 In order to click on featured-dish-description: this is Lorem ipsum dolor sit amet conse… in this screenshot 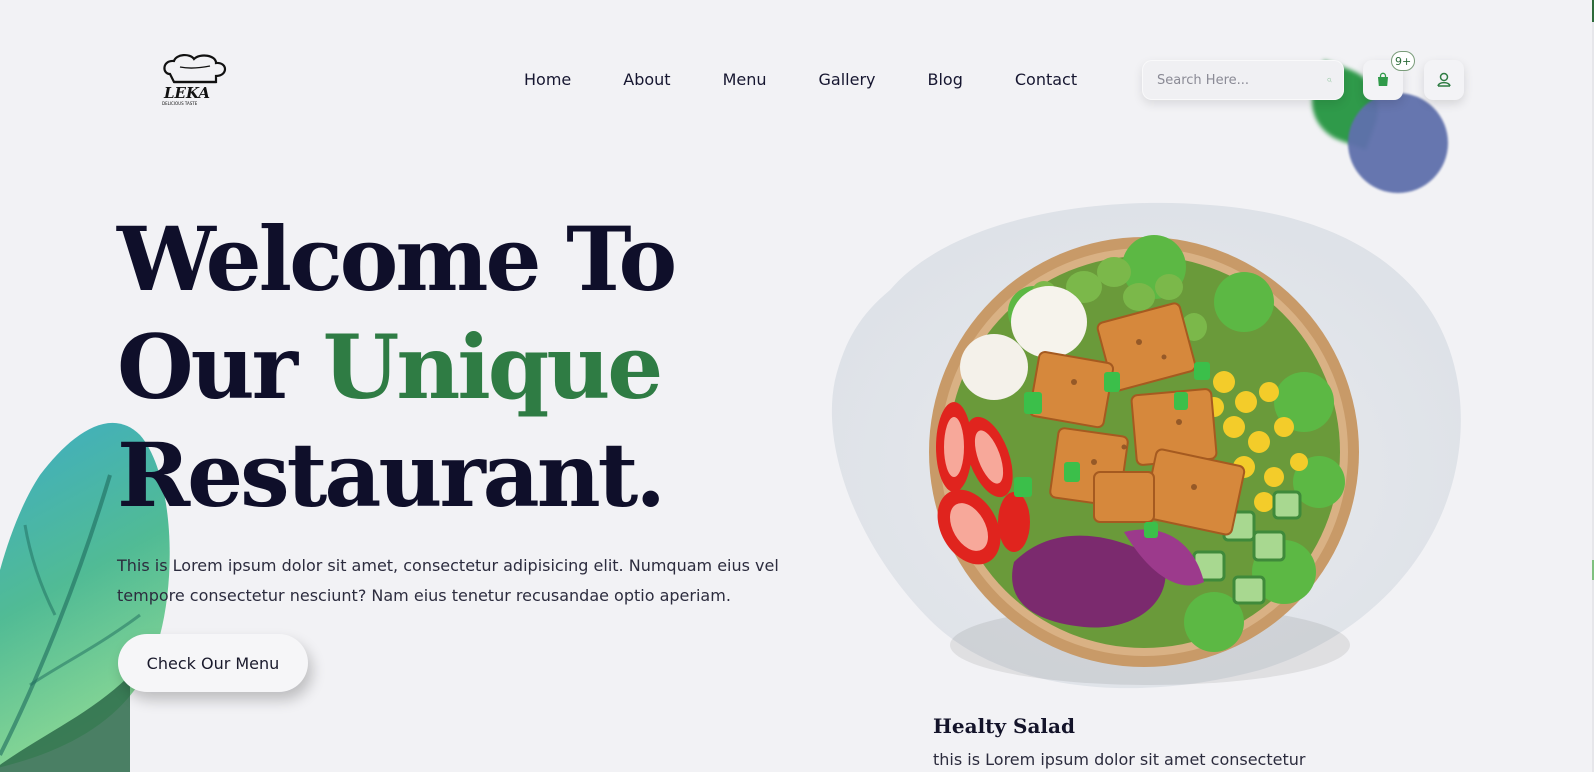, I will do `click(1119, 759)`.